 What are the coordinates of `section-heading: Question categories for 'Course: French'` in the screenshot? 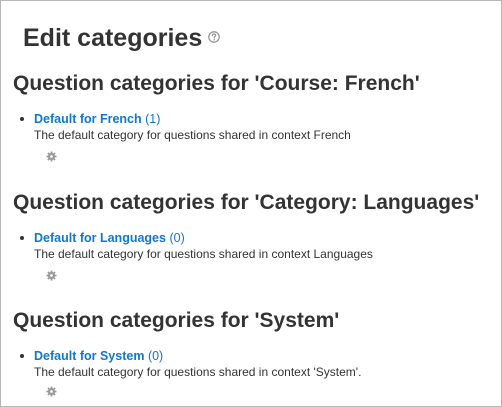 It's located at (216, 83).